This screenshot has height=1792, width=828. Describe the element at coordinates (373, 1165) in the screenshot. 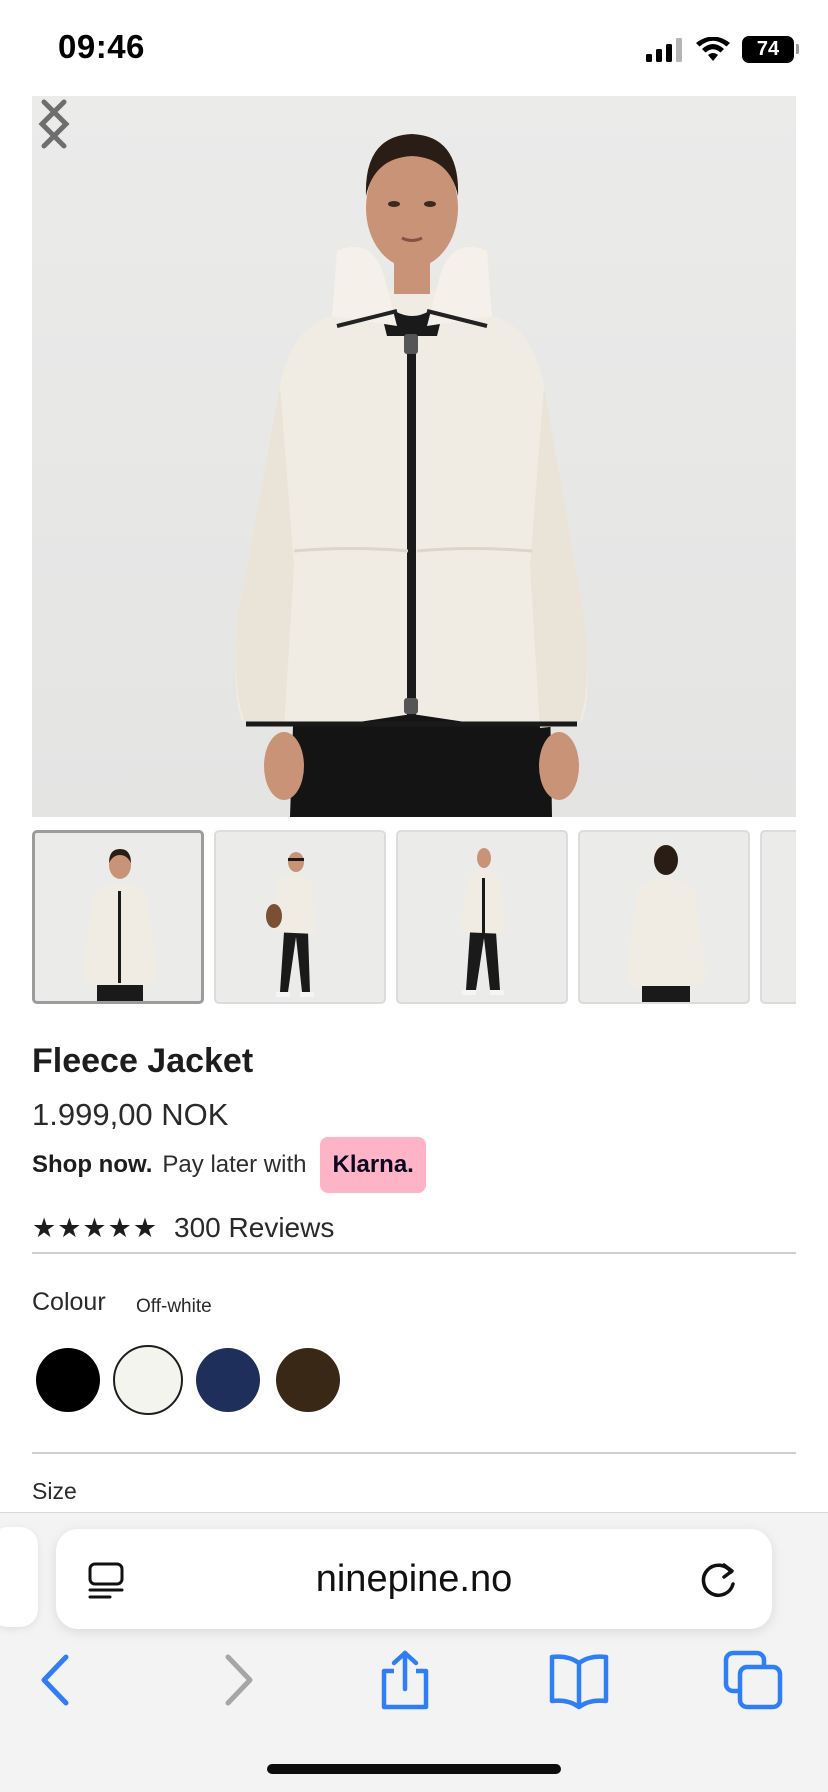

I see `klarna-logo: Klarna.` at that location.